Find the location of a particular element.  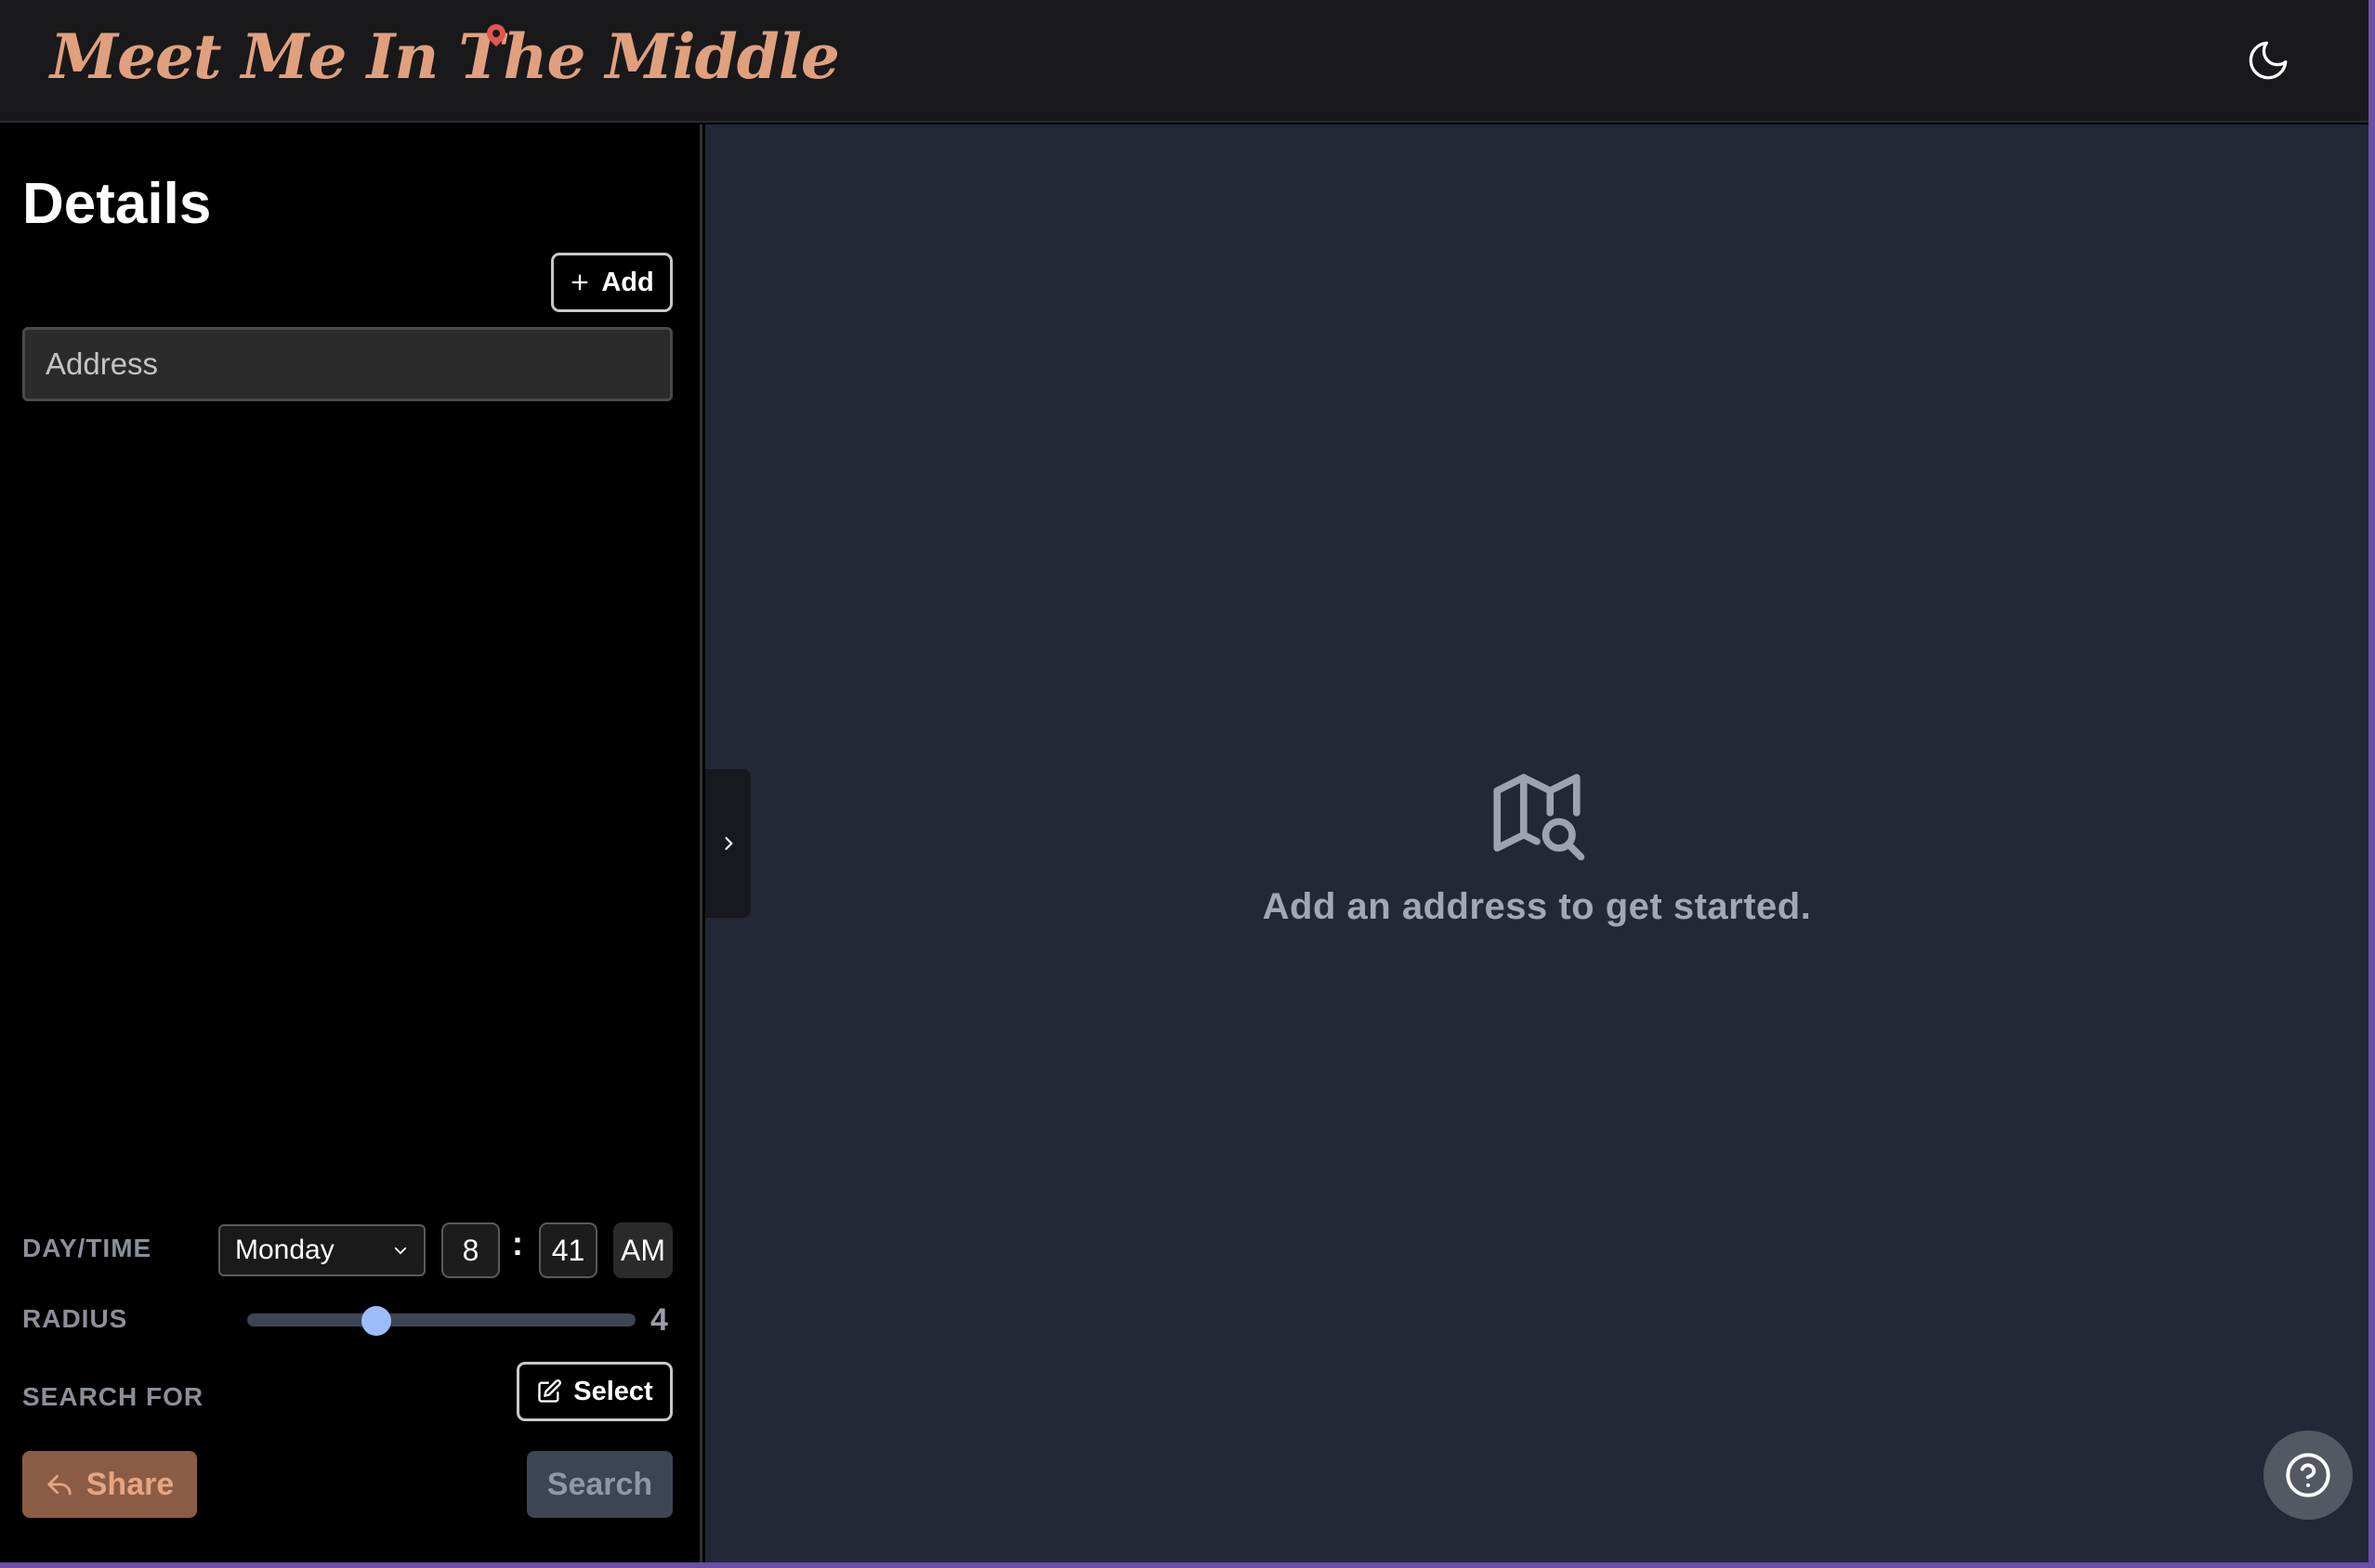

search-button-label: Search is located at coordinates (600, 1484).